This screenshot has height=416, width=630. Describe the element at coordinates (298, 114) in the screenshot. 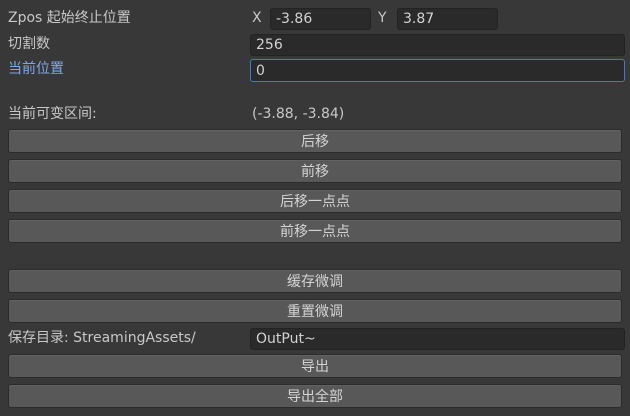

I see `variable-range-value: (-3.88, -3.84)` at that location.